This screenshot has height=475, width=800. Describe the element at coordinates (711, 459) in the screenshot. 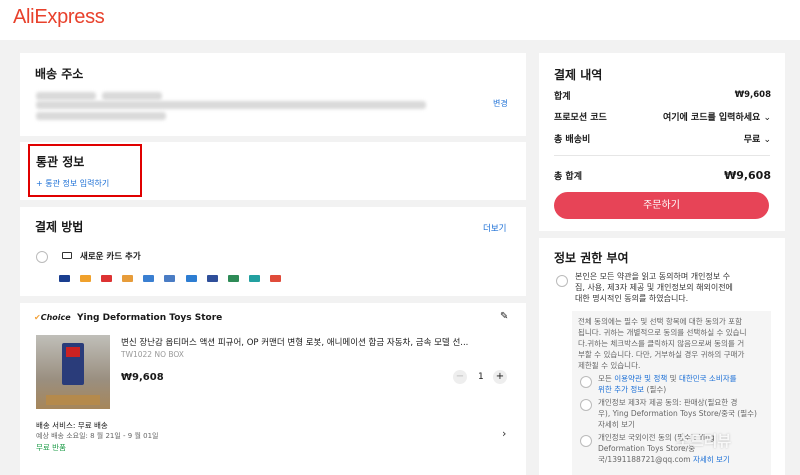

I see `overseas-more-link: 자세히 보기` at that location.